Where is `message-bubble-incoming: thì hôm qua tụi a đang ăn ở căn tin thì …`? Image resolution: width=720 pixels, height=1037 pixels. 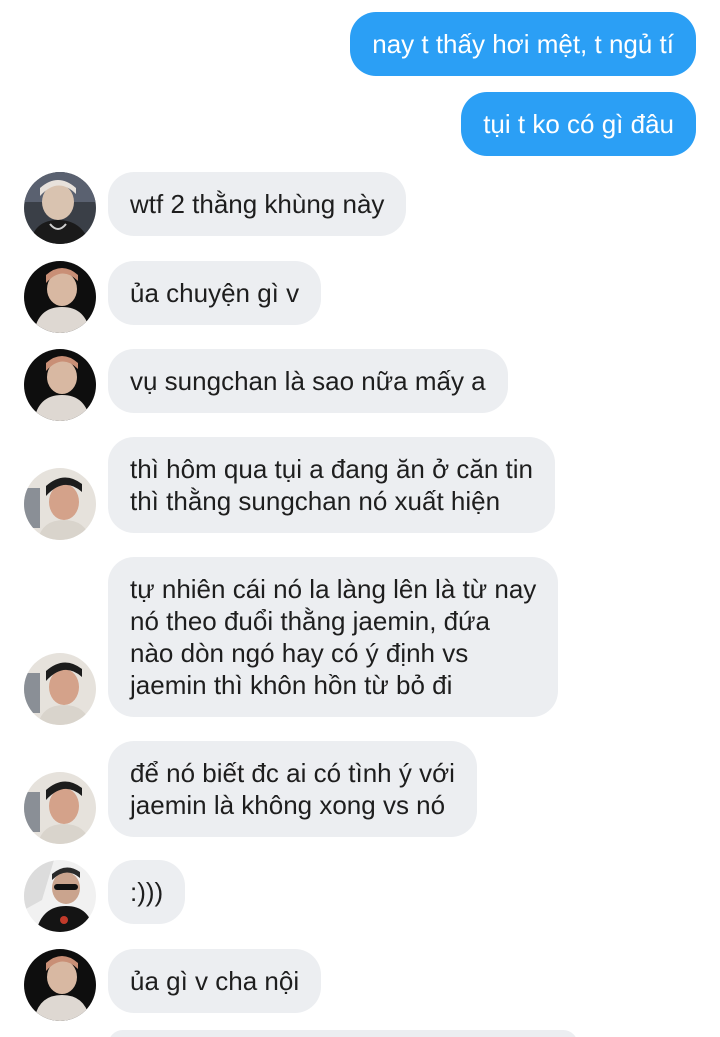
message-bubble-incoming: thì hôm qua tụi a đang ăn ở căn tin thì … is located at coordinates (331, 485).